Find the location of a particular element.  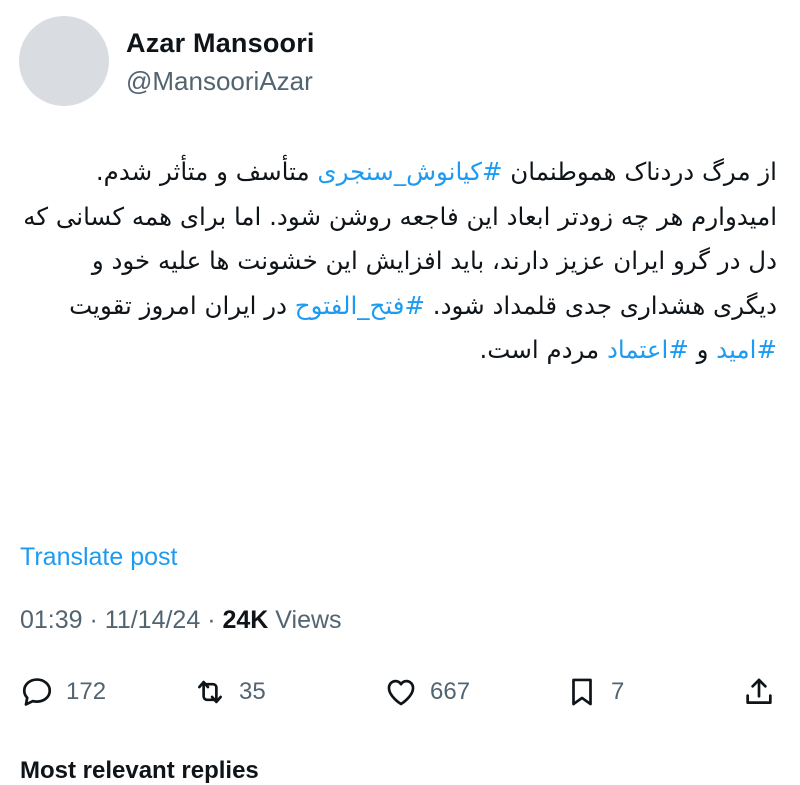

share-button is located at coordinates (759, 692).